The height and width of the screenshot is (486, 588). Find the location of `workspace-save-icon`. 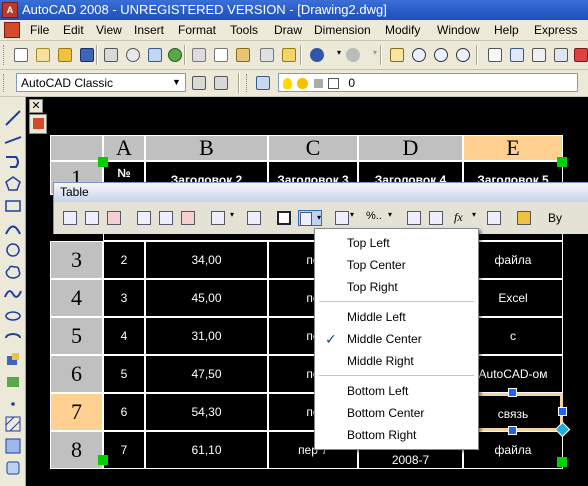

workspace-save-icon is located at coordinates (221, 83).